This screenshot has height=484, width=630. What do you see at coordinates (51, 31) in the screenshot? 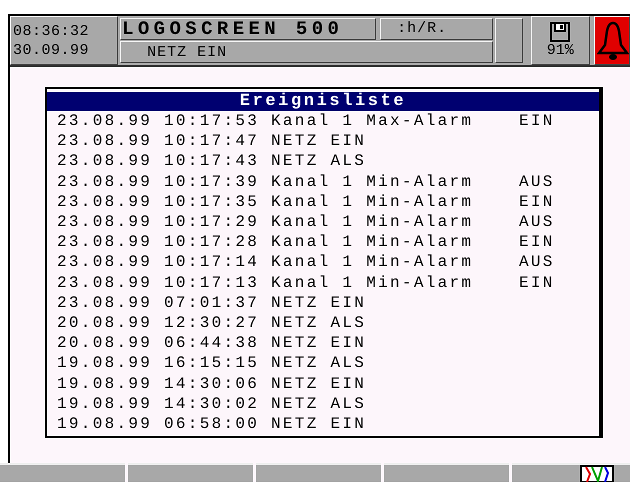
I see `clock-time: 08:36:32` at bounding box center [51, 31].